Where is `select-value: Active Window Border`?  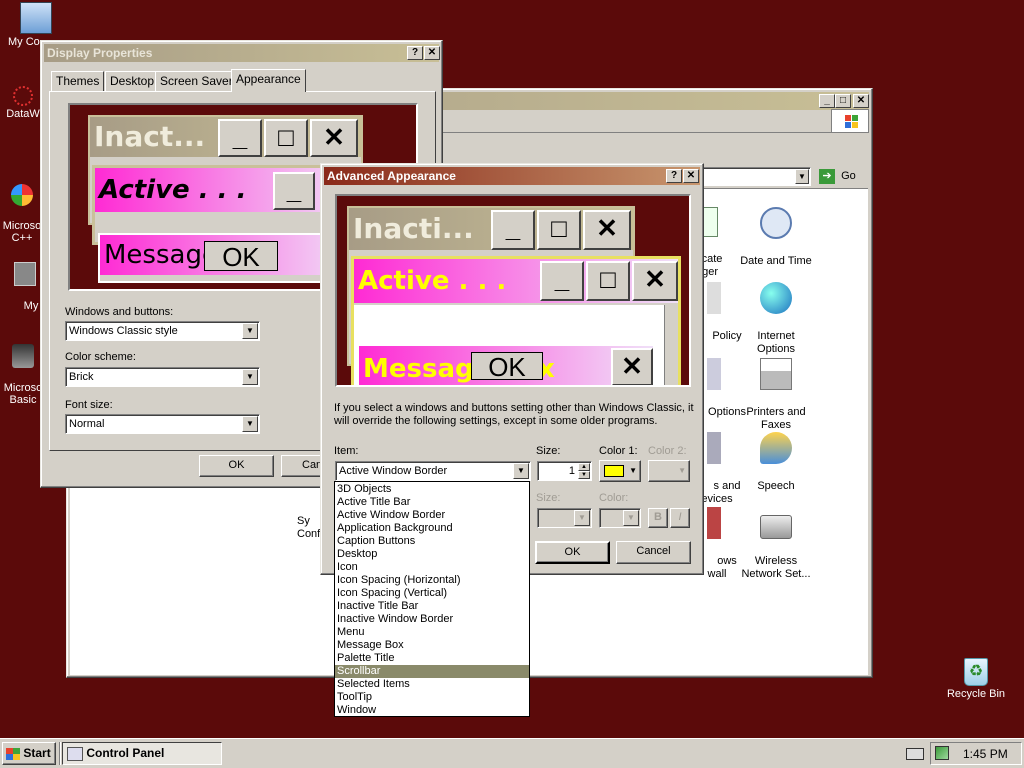
select-value: Active Window Border is located at coordinates (393, 471).